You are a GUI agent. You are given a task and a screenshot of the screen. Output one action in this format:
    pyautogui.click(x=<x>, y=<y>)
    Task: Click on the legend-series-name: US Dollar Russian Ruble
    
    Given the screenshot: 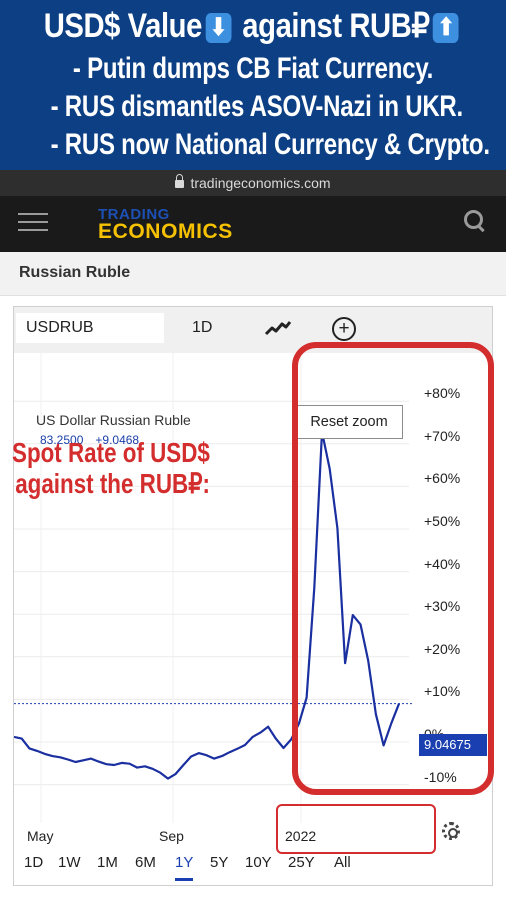 What is the action you would take?
    pyautogui.click(x=113, y=420)
    